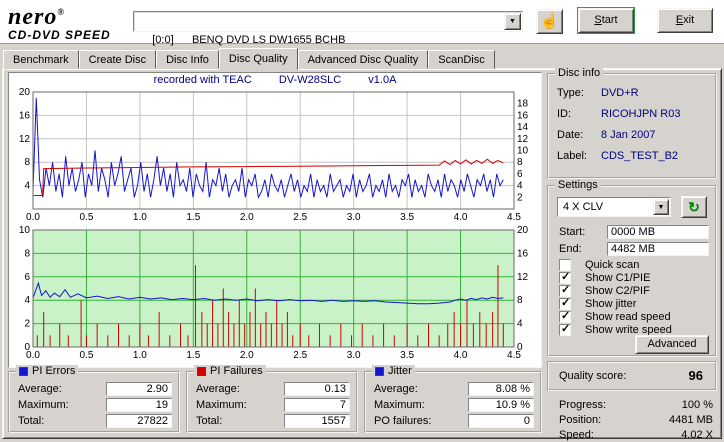  Describe the element at coordinates (117, 59) in the screenshot. I see `tab-create-disc: Create Disc` at that location.